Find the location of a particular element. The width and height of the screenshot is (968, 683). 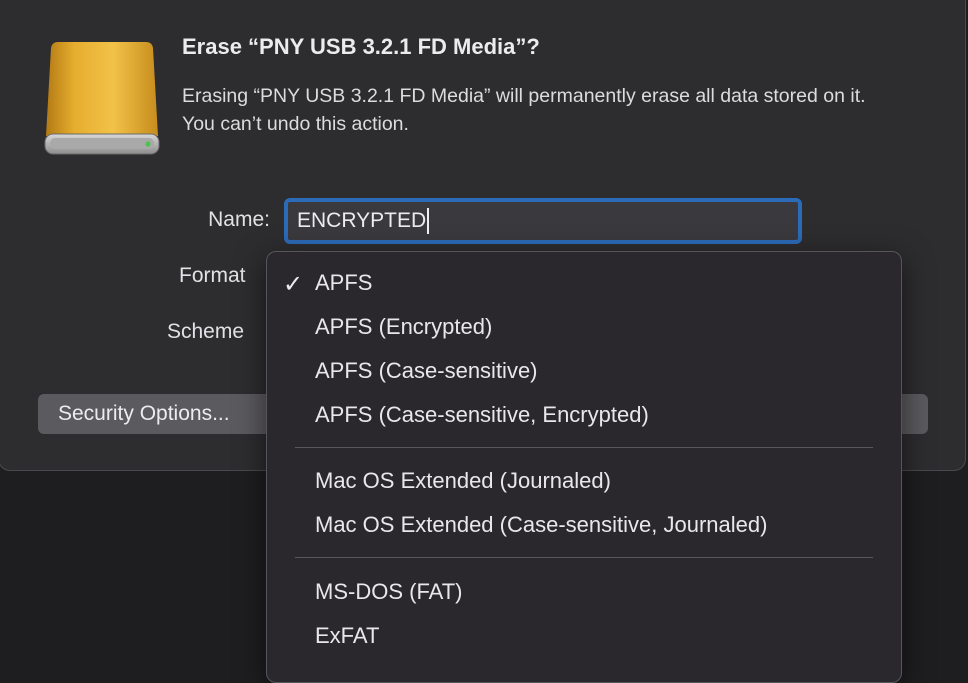

menu-item-mac-os-extended-journaled: Mac OS Extended (Journaled) is located at coordinates (584, 481).